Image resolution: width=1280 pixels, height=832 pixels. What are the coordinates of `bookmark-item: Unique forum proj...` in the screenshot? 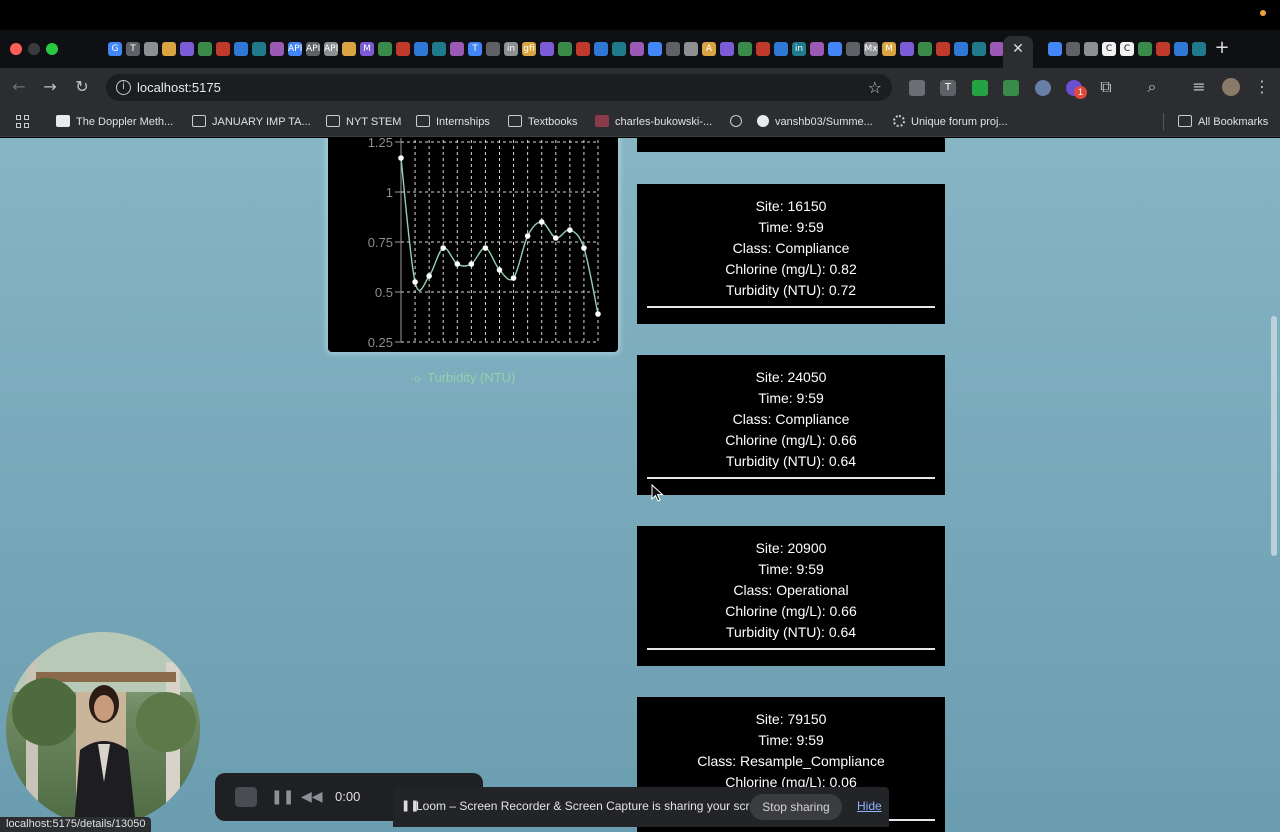 It's located at (950, 122).